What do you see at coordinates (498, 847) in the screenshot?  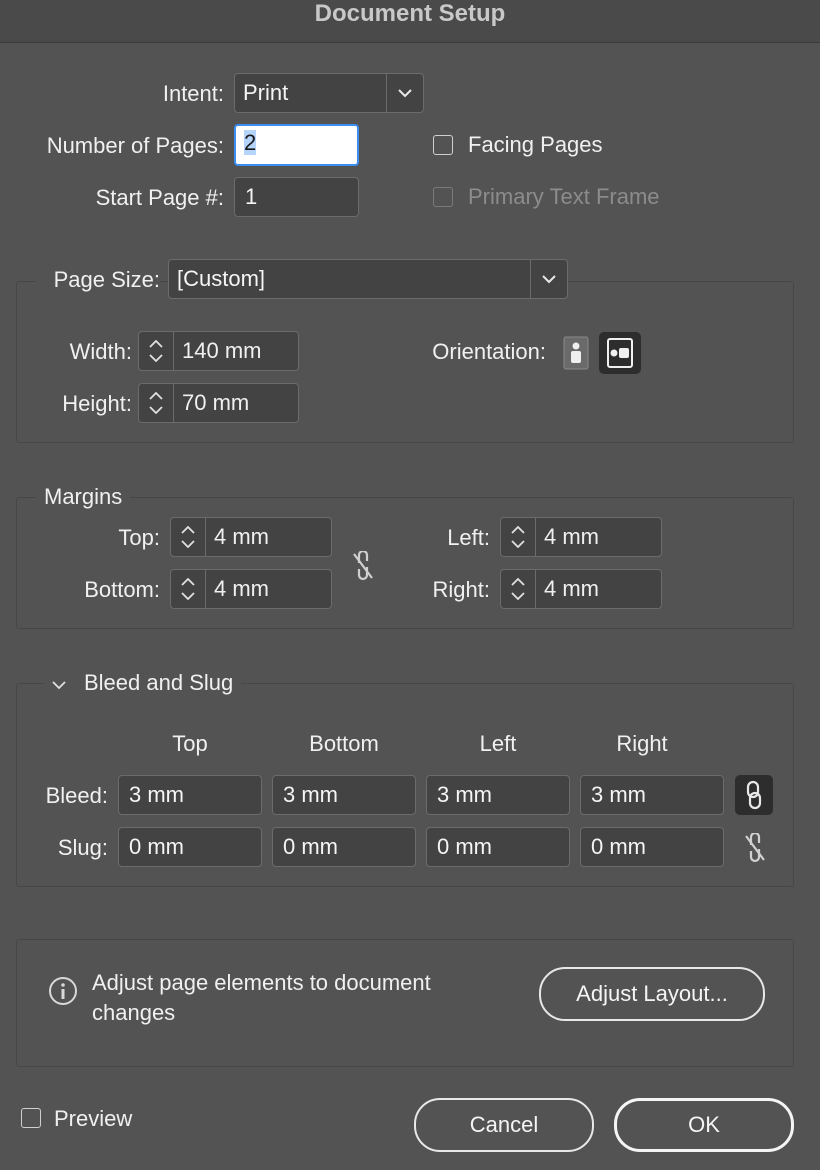 I see `slug-left-input: 0 mm` at bounding box center [498, 847].